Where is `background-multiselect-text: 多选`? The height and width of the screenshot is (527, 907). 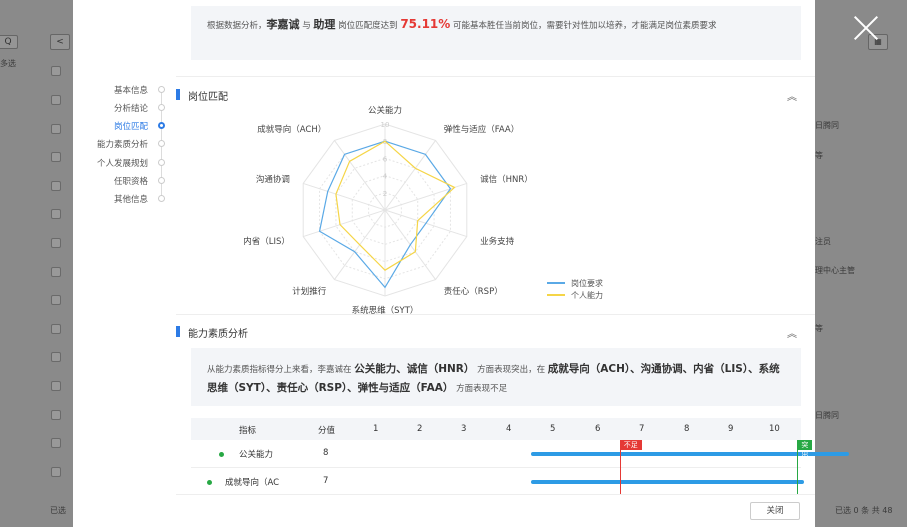 background-multiselect-text: 多选 is located at coordinates (8, 63).